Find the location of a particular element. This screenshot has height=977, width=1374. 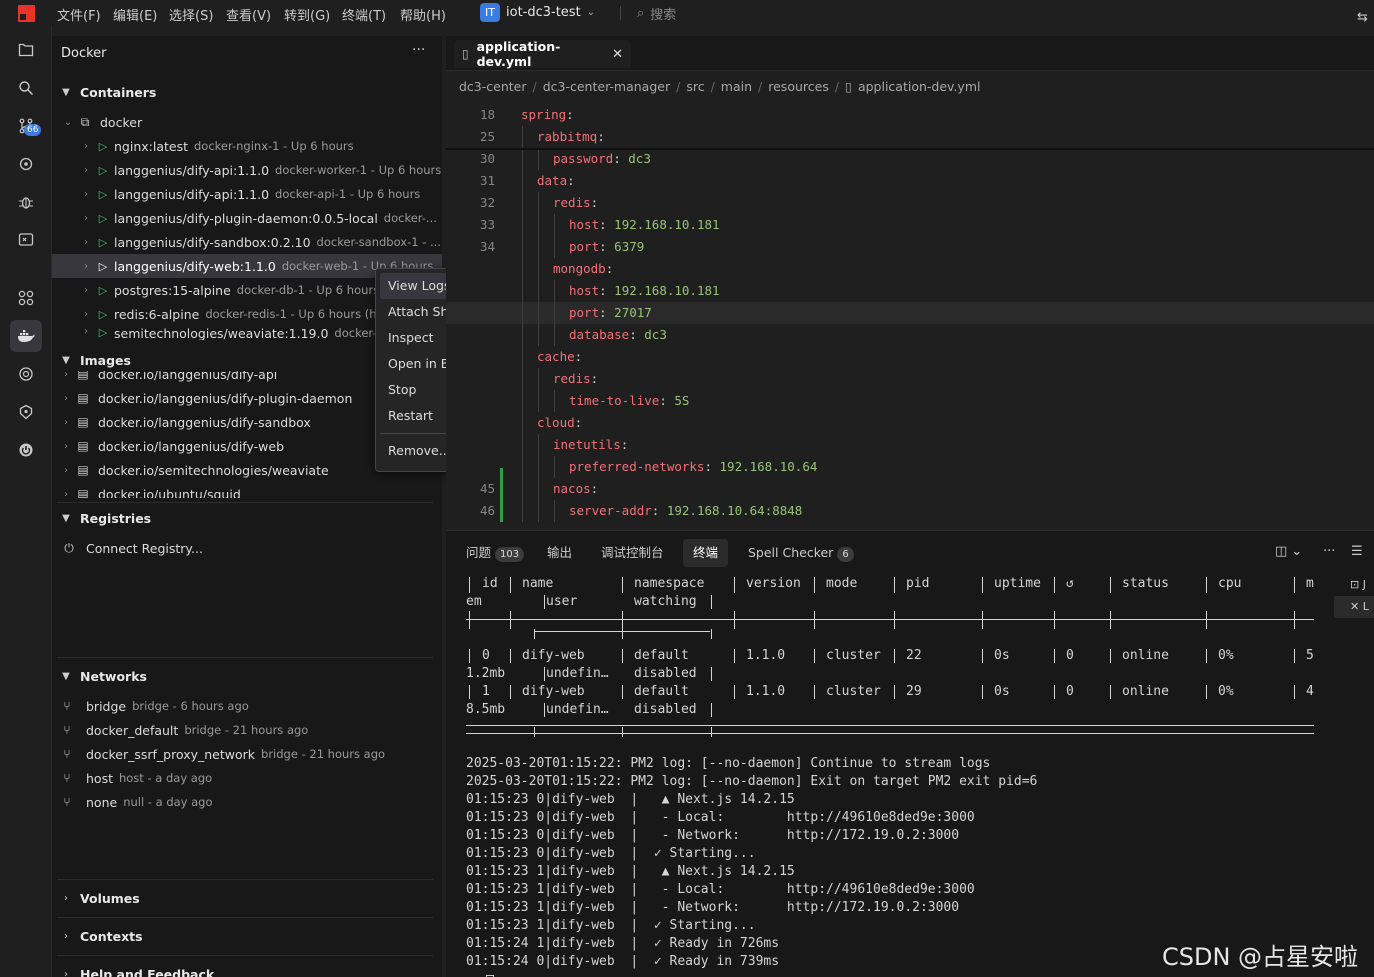

line-number: 31 is located at coordinates (487, 180).